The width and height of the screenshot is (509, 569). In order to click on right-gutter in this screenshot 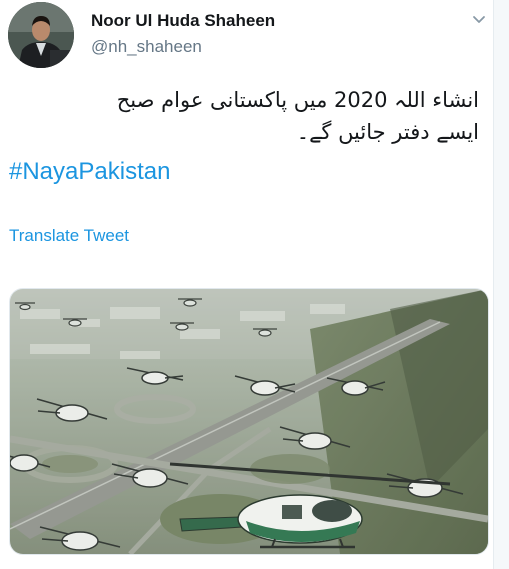, I will do `click(501, 284)`.